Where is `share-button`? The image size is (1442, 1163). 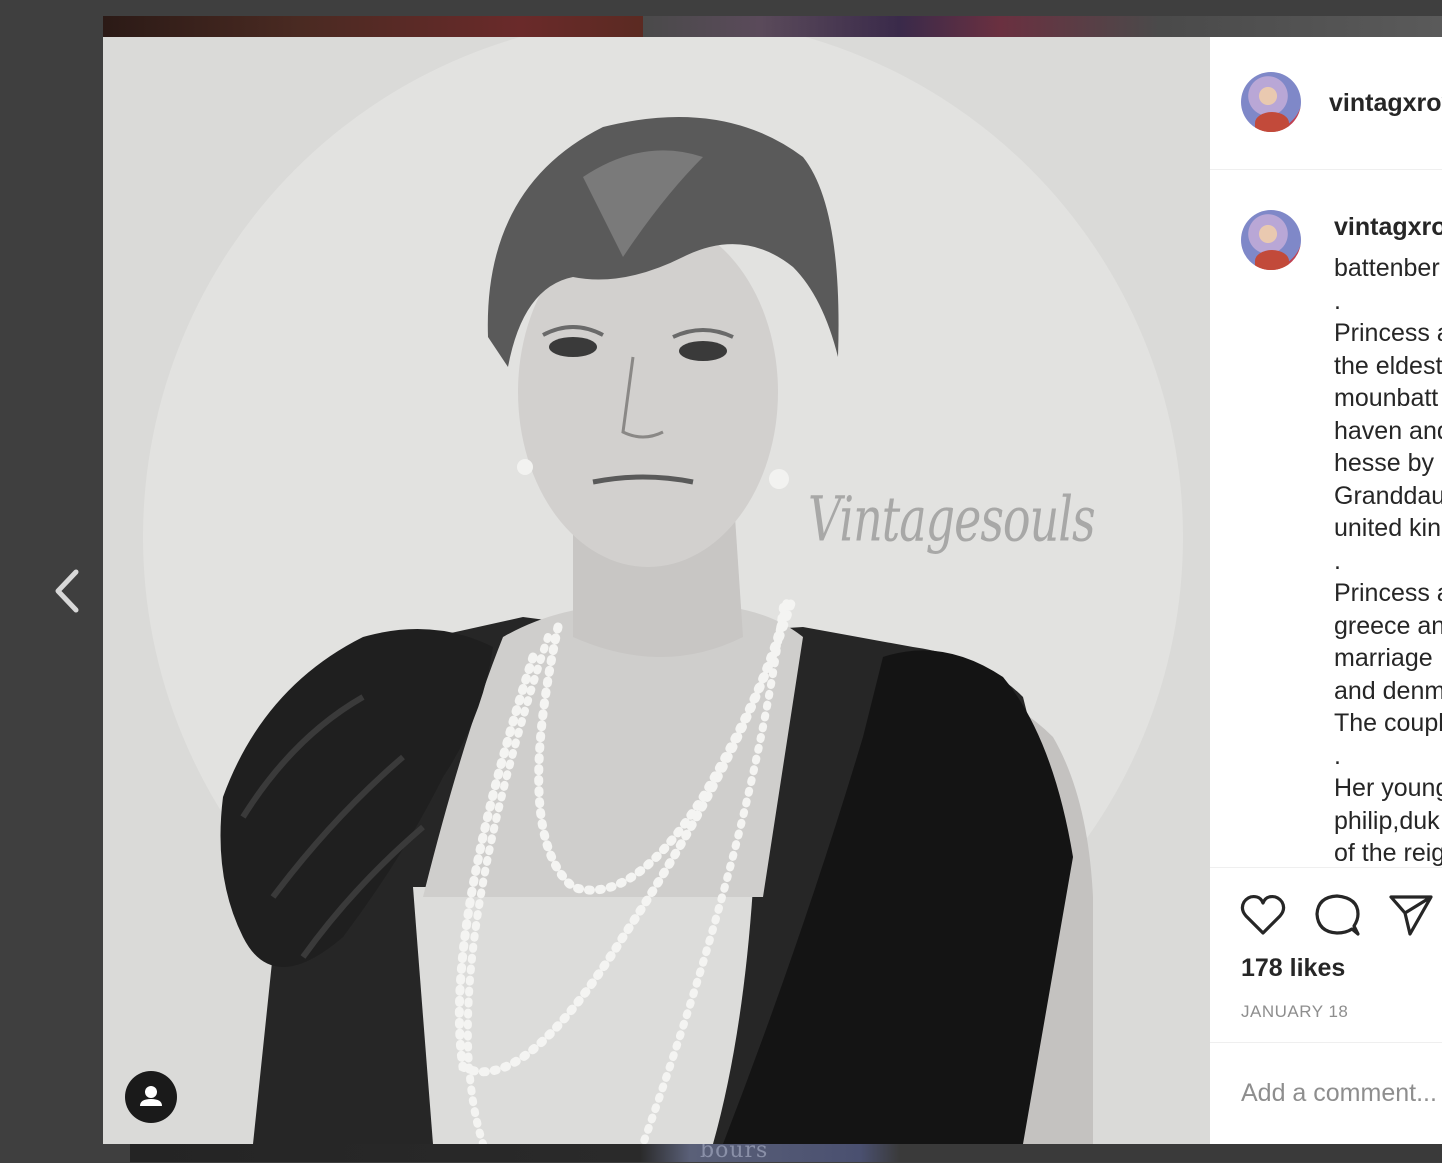 share-button is located at coordinates (1411, 917).